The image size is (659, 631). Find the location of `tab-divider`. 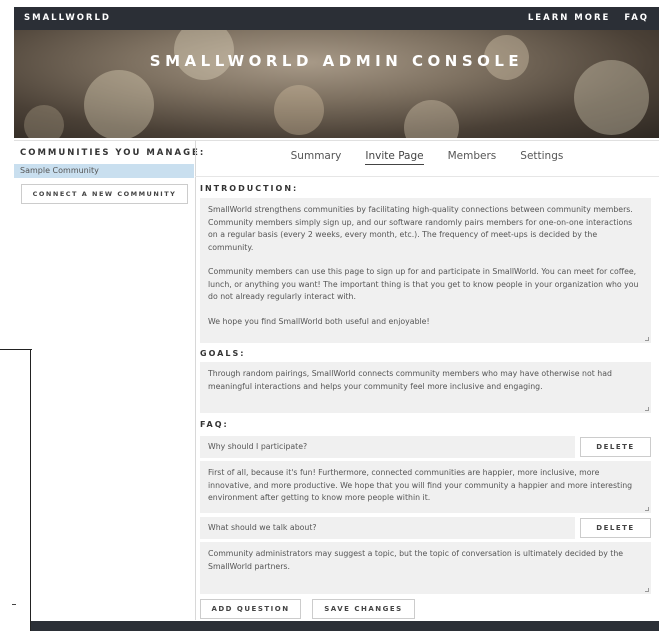

tab-divider is located at coordinates (427, 176).